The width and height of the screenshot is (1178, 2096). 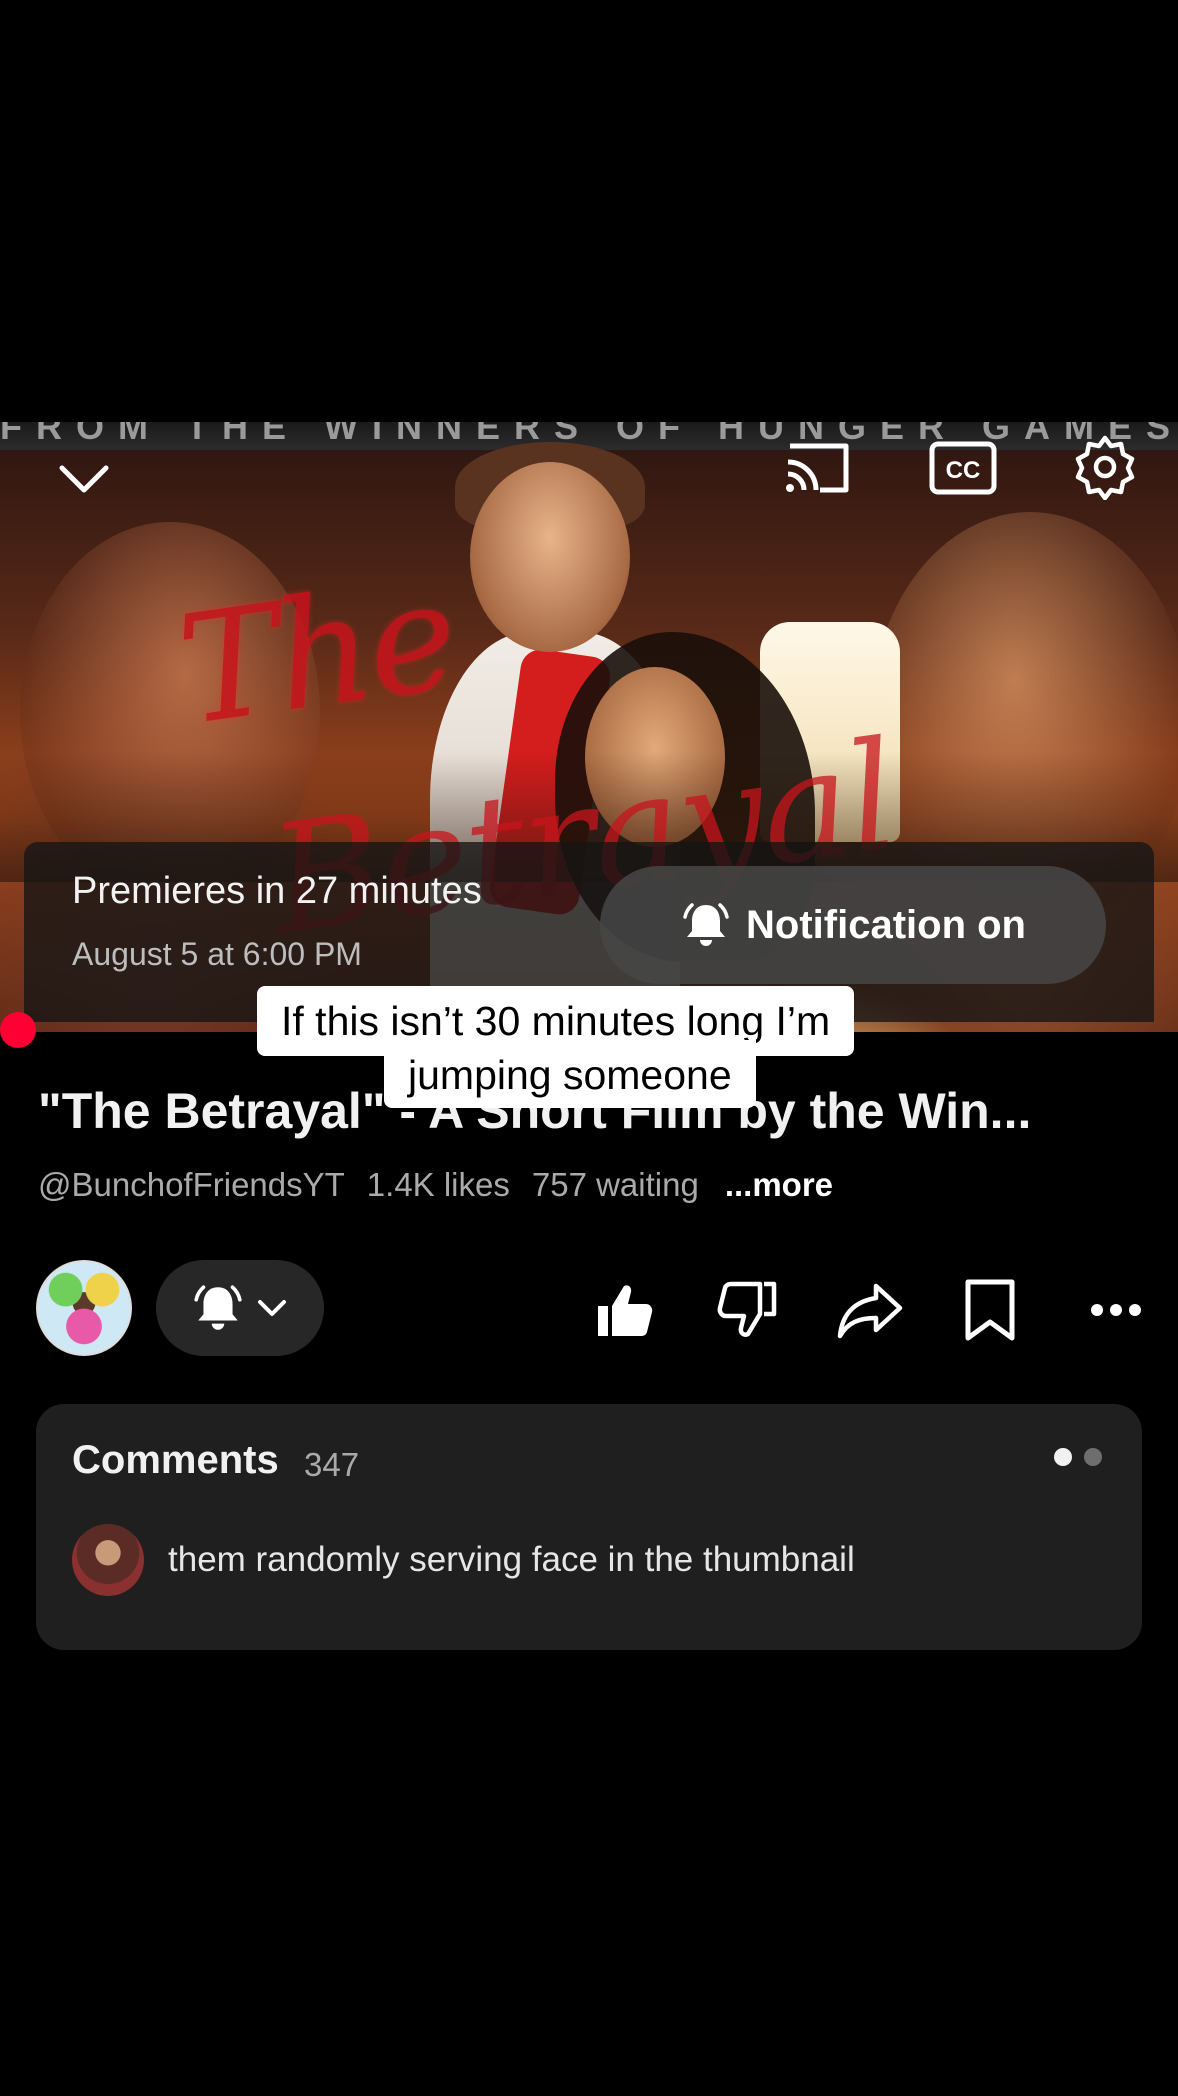 What do you see at coordinates (332, 1464) in the screenshot?
I see `comments-count: 347` at bounding box center [332, 1464].